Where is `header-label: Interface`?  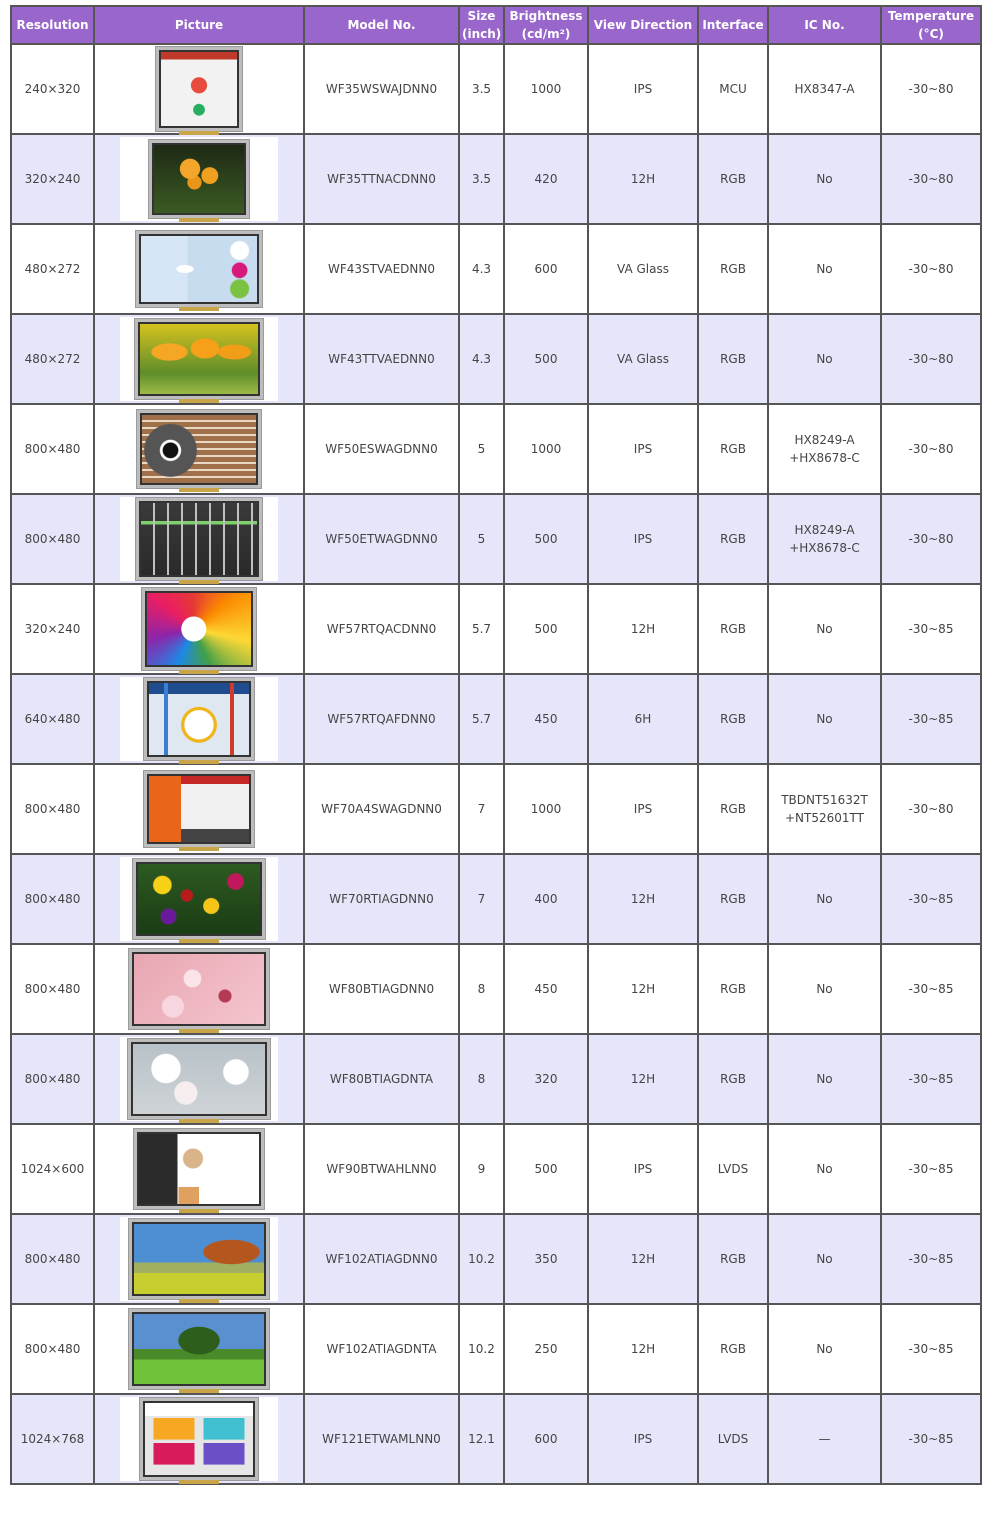 header-label: Interface is located at coordinates (733, 25).